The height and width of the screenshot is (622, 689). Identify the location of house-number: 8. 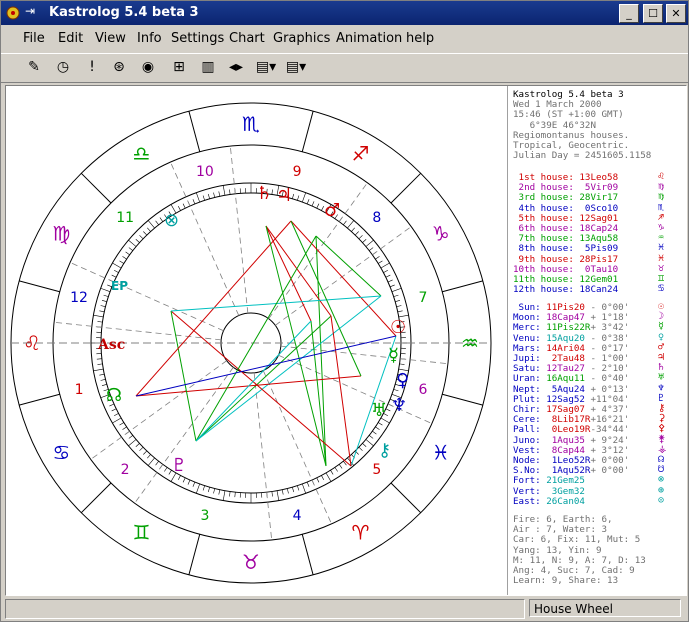
(376, 218).